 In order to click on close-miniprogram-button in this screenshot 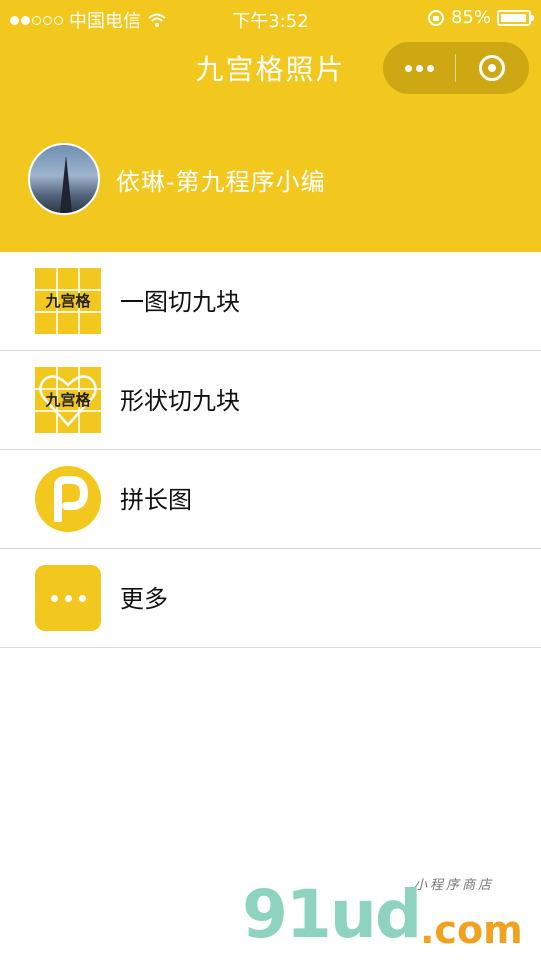, I will do `click(492, 68)`.